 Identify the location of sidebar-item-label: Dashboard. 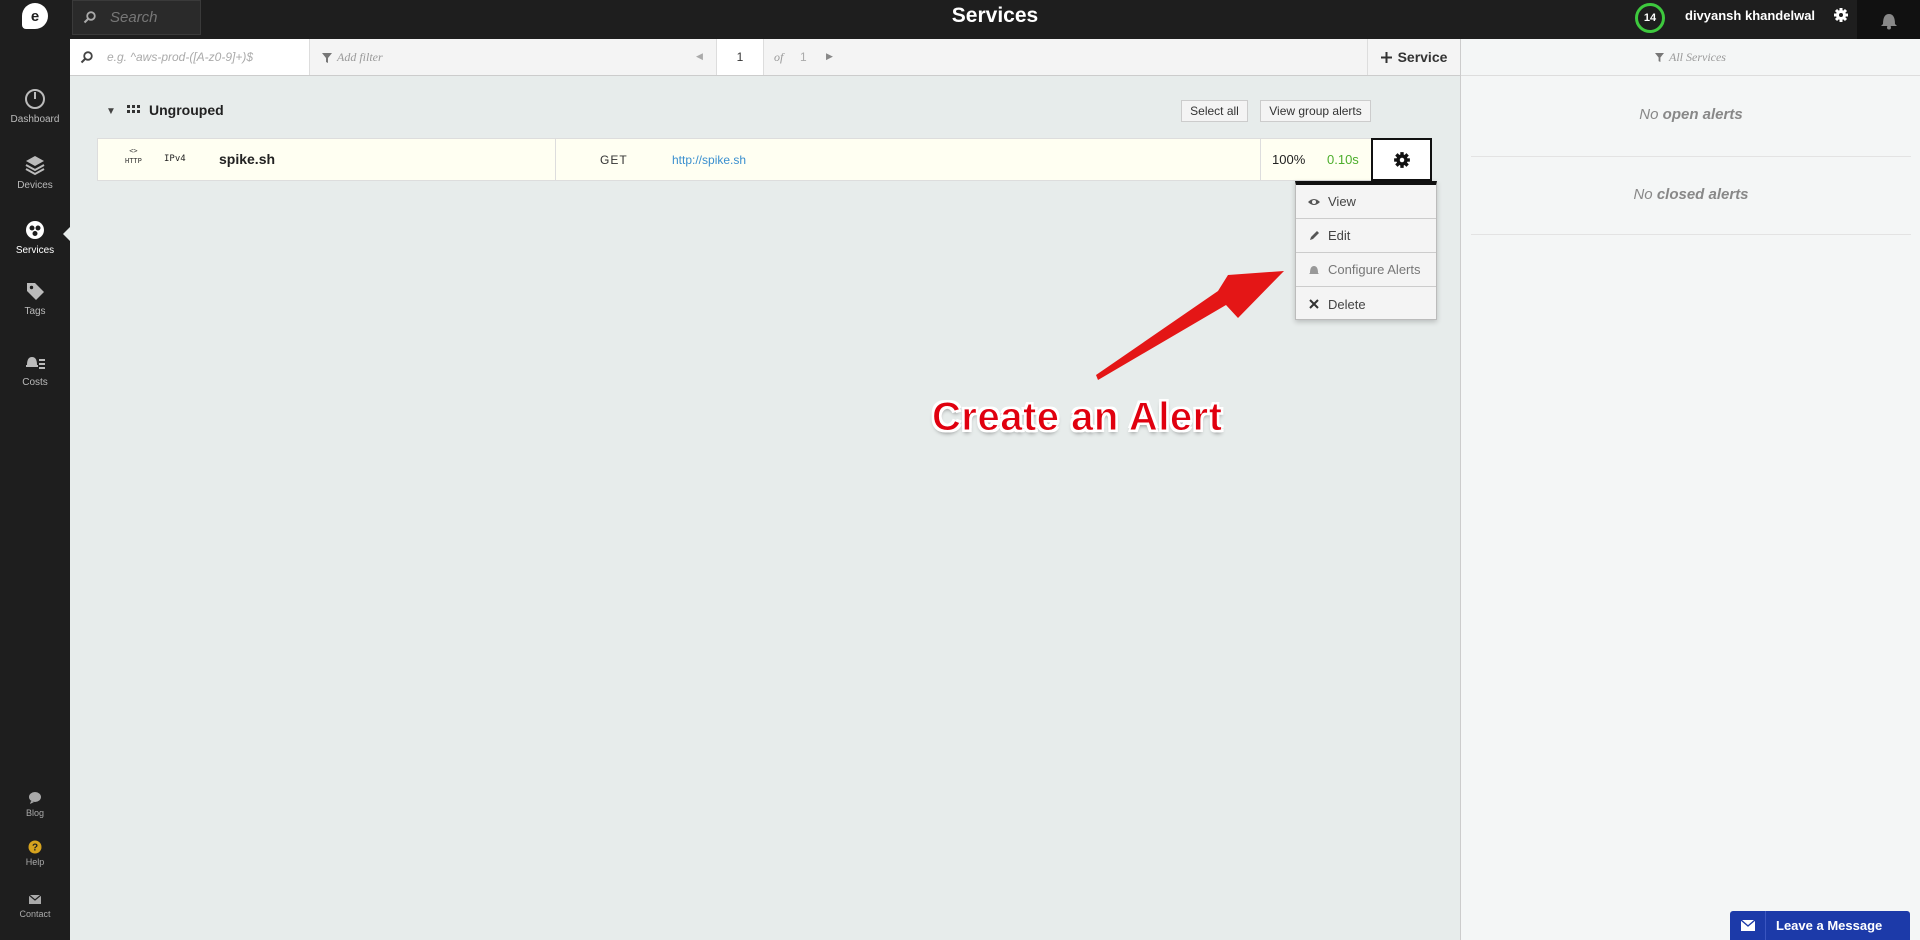
(35, 119).